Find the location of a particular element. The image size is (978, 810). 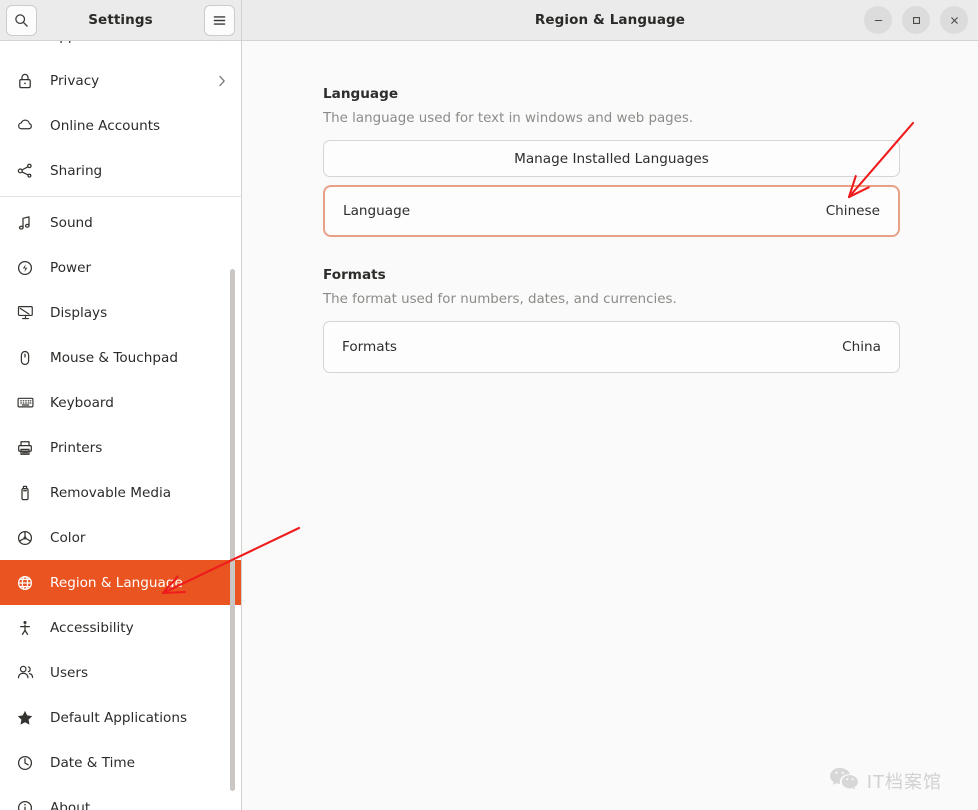

music-note-icon is located at coordinates (25, 223).